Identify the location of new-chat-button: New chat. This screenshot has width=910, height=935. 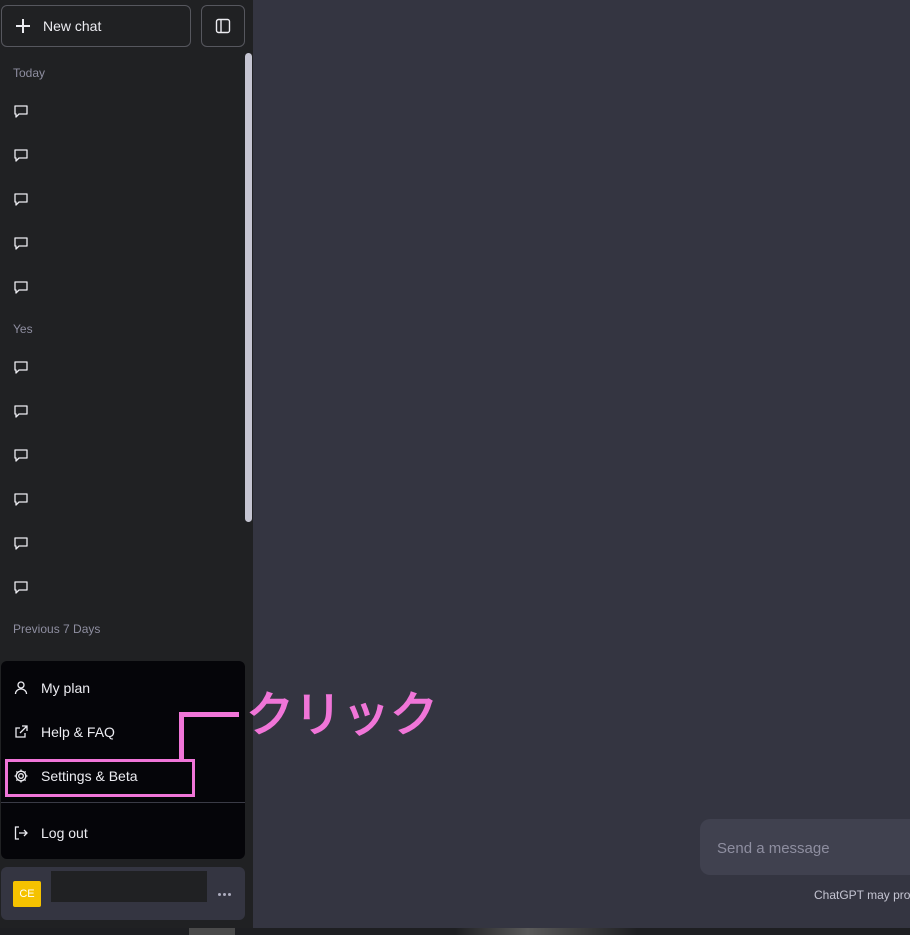
(96, 26).